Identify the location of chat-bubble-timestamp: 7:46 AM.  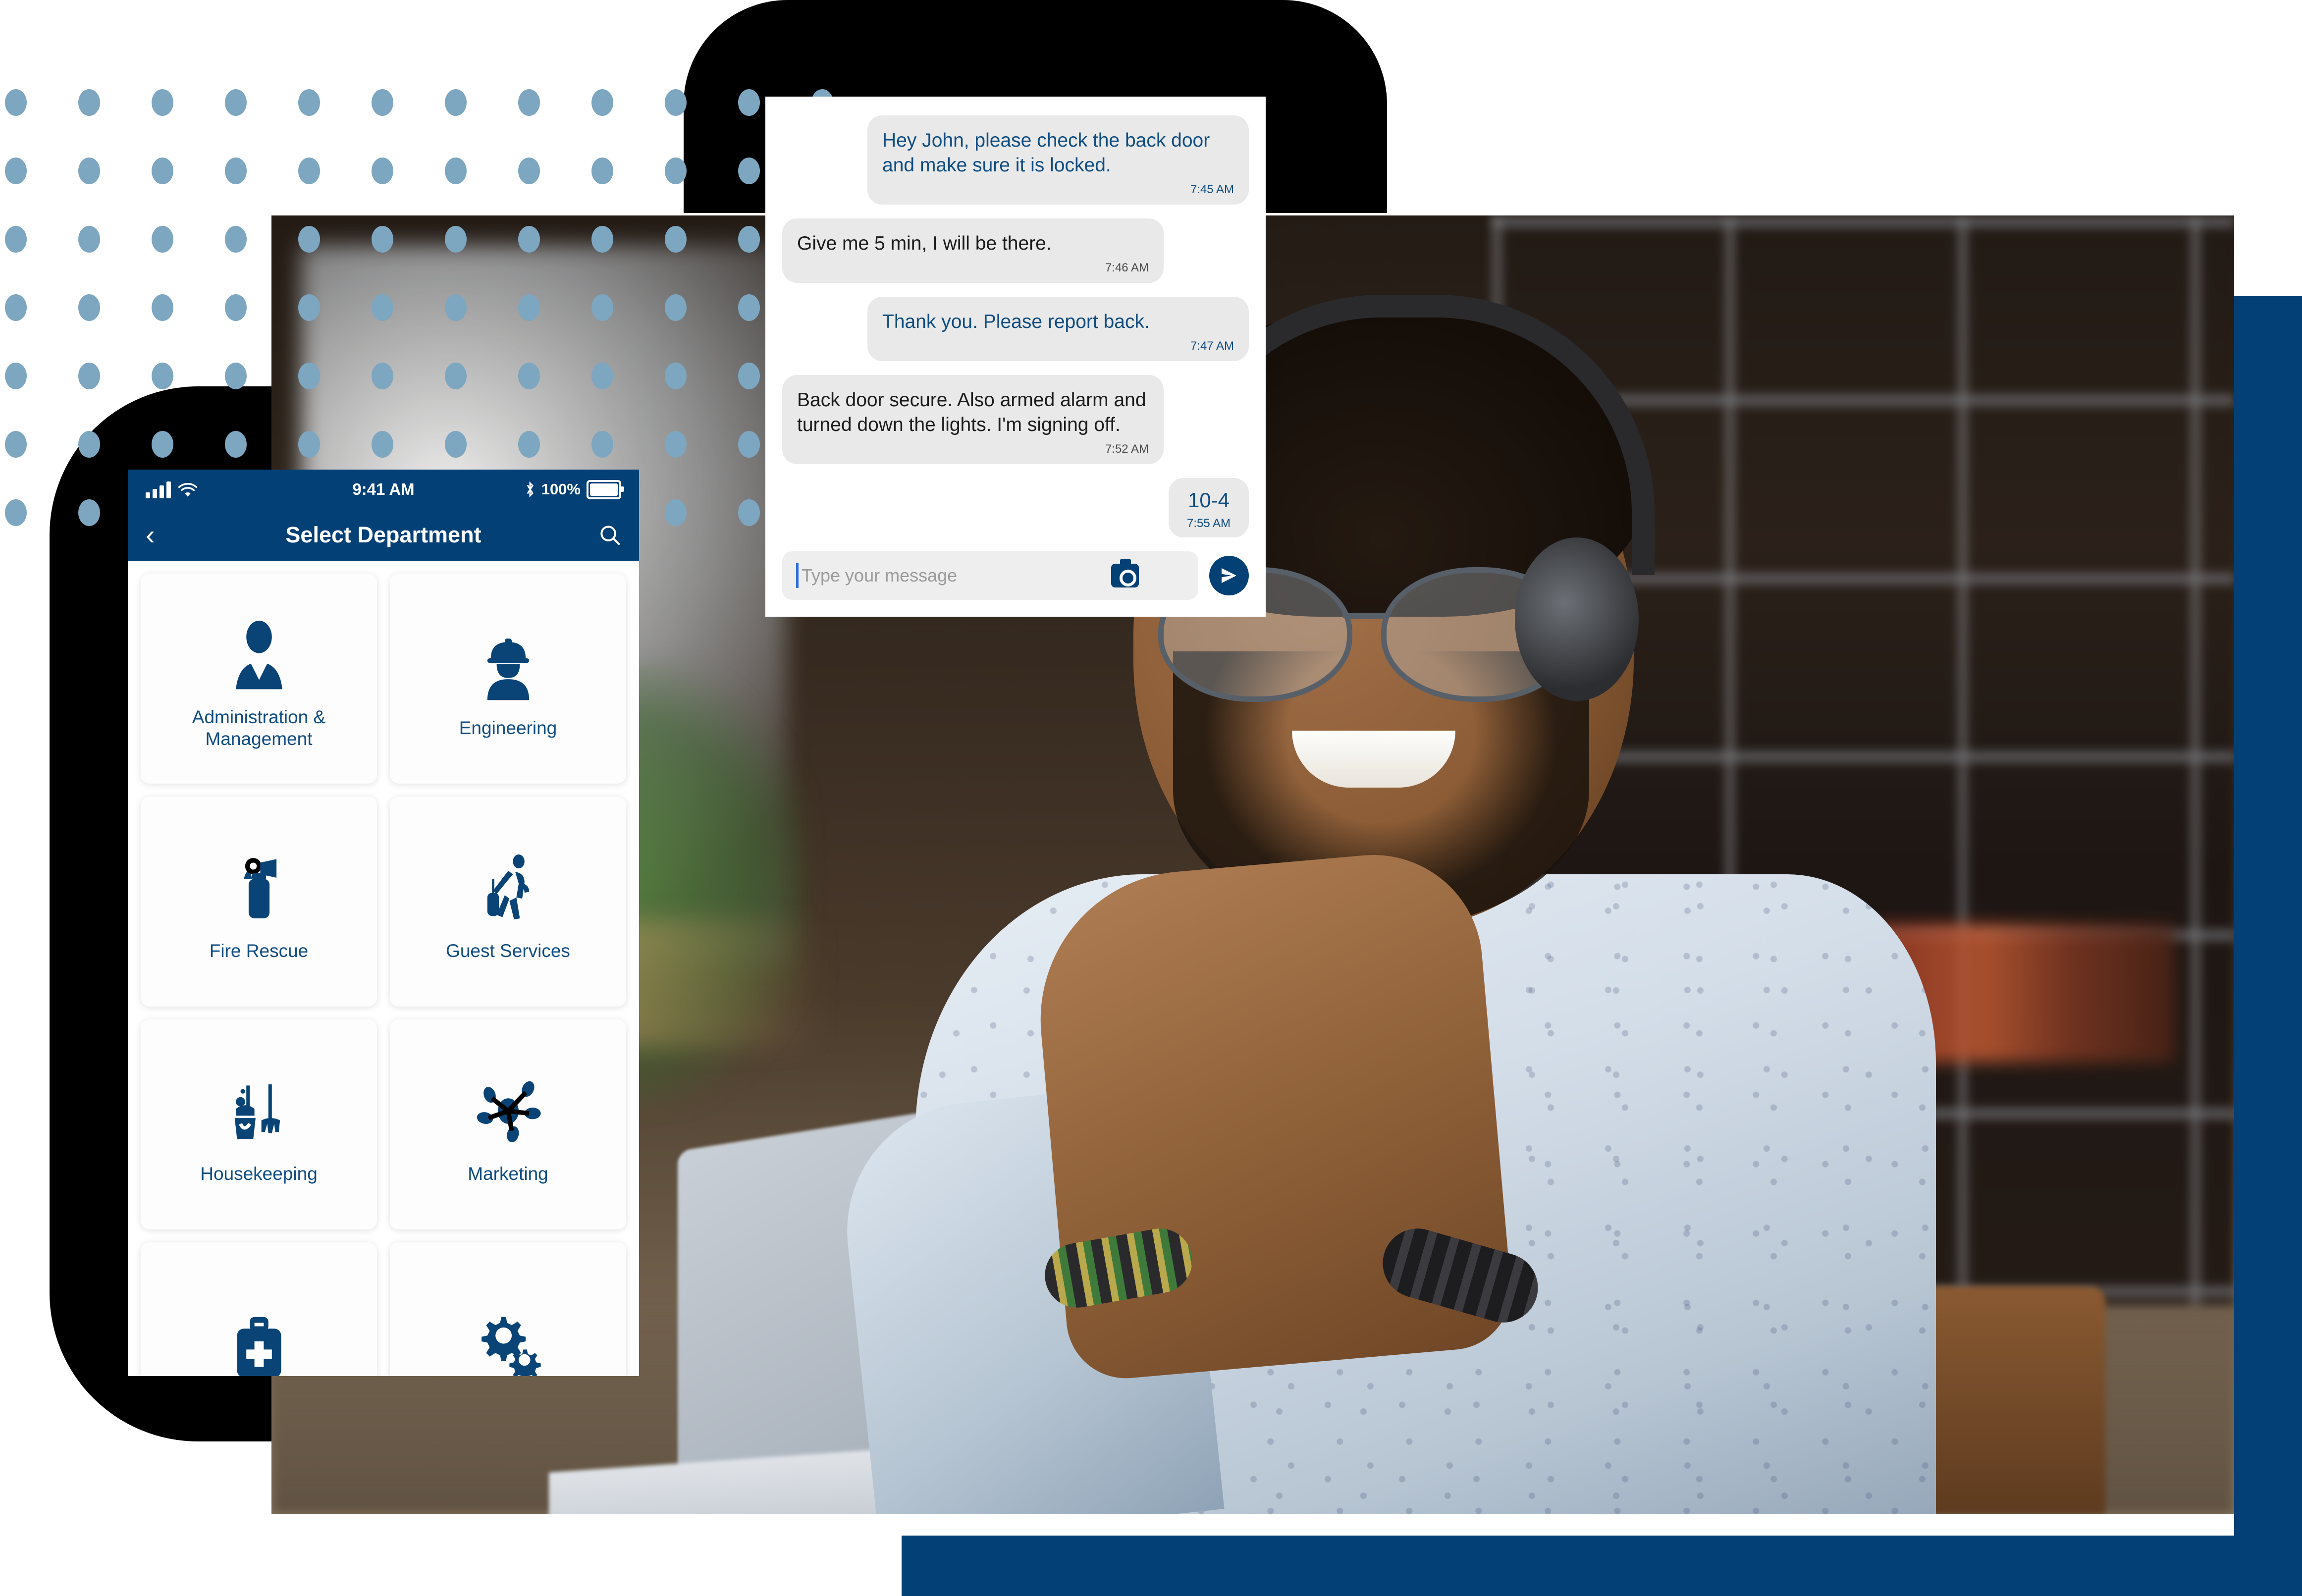
(1127, 267).